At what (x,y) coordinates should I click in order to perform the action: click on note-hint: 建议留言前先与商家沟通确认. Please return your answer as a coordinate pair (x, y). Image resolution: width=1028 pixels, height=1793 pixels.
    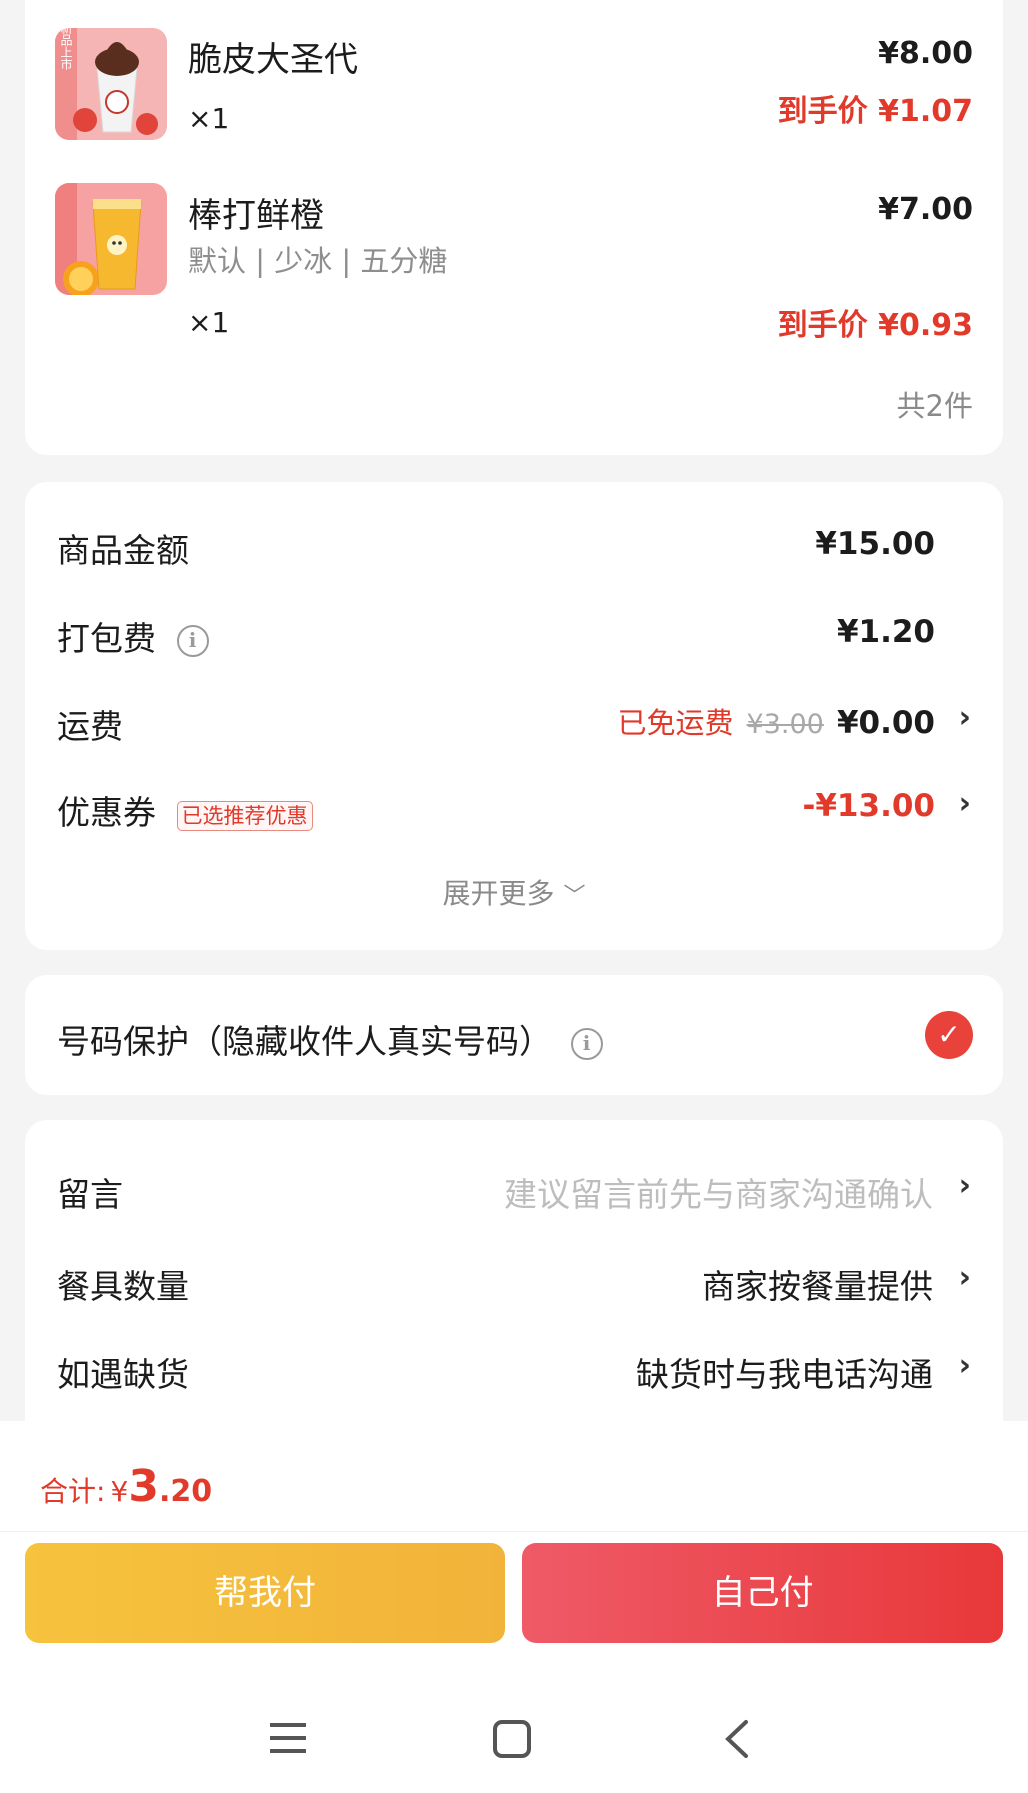
    Looking at the image, I should click on (718, 1192).